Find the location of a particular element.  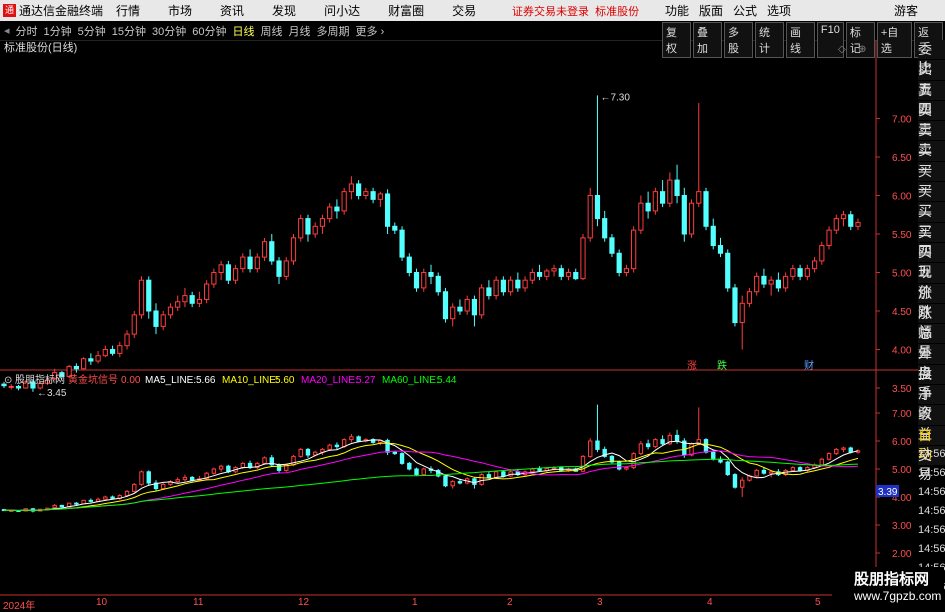

marker-cai: 财 is located at coordinates (809, 365).